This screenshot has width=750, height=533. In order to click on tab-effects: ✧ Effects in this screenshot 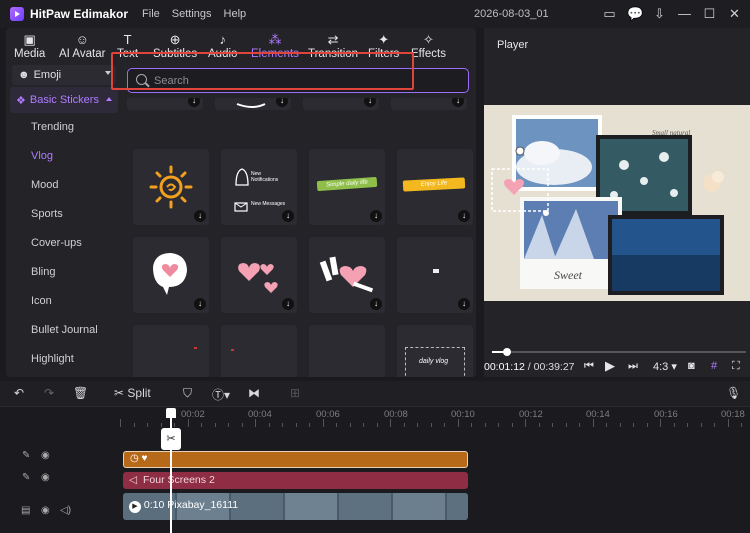, I will do `click(428, 45)`.